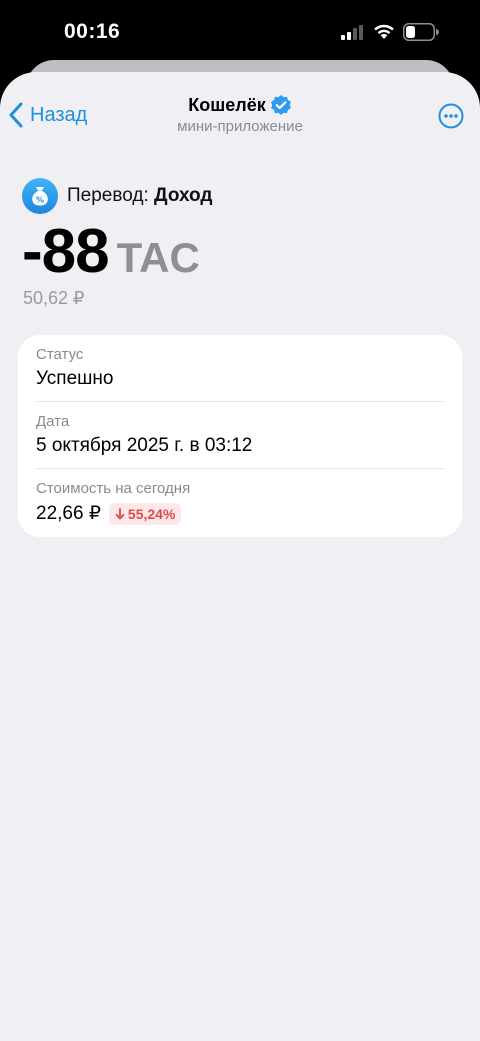  Describe the element at coordinates (227, 104) in the screenshot. I see `nav-title: Кошелёк` at that location.